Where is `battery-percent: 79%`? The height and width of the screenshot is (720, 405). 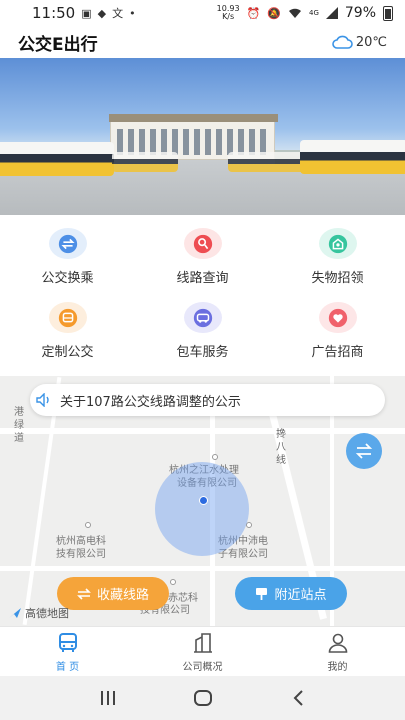 battery-percent: 79% is located at coordinates (360, 13).